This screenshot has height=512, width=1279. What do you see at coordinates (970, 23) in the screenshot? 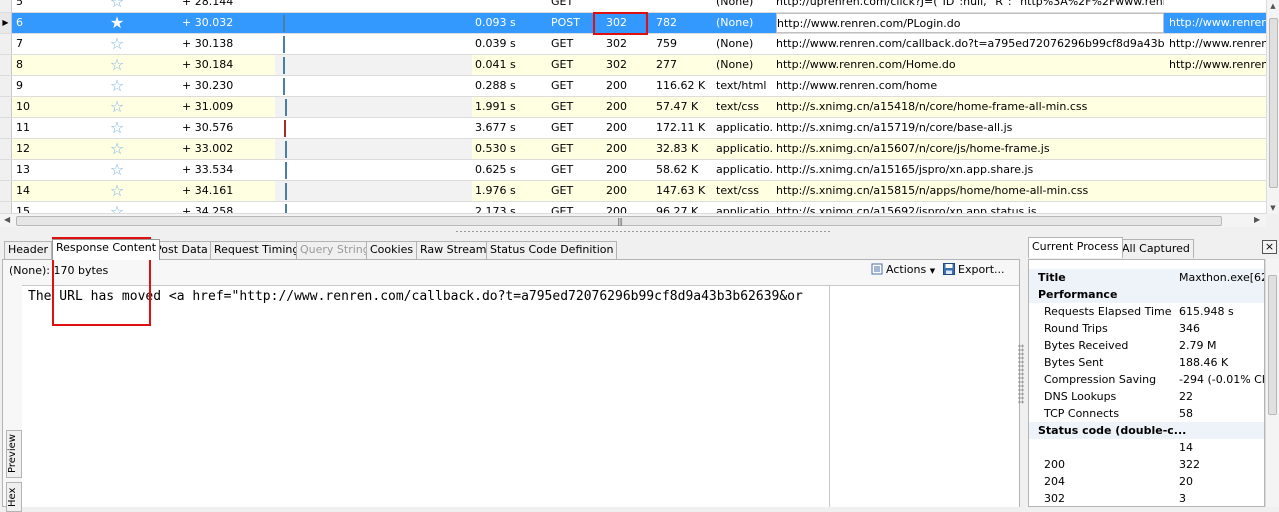
I see `cell-url: http://www.renren.com/PLogin.do` at bounding box center [970, 23].